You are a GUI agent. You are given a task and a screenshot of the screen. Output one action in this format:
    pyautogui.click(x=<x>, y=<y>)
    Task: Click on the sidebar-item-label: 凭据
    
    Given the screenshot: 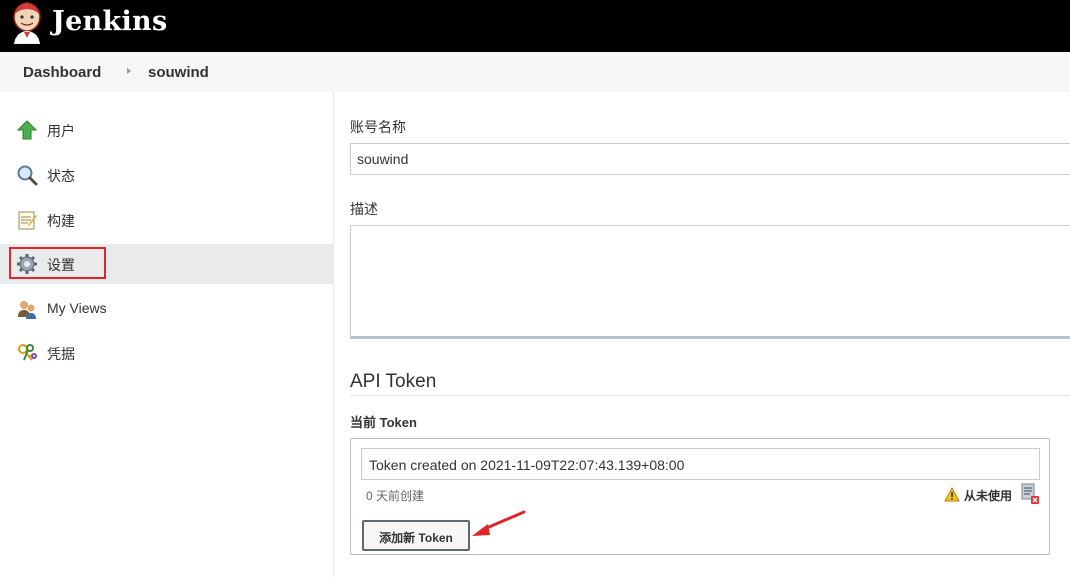 What is the action you would take?
    pyautogui.click(x=61, y=354)
    